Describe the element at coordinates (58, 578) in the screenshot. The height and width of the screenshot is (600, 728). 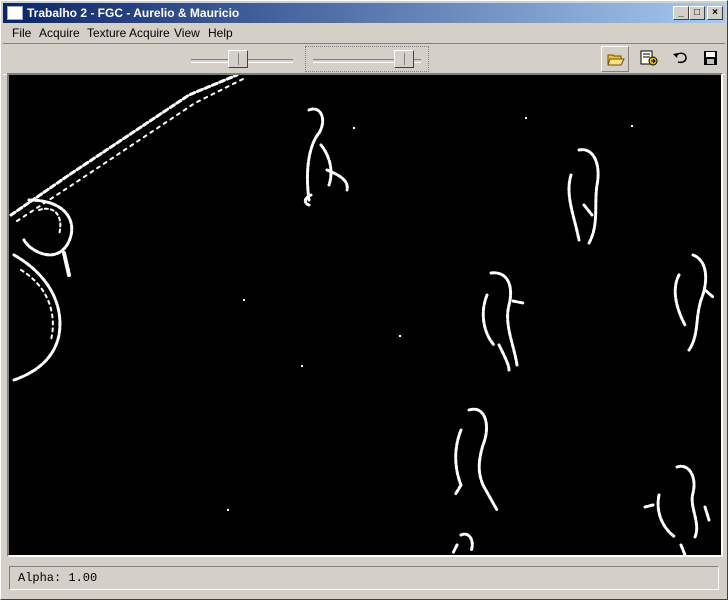
I see `status-alpha: Alpha: 1.00` at that location.